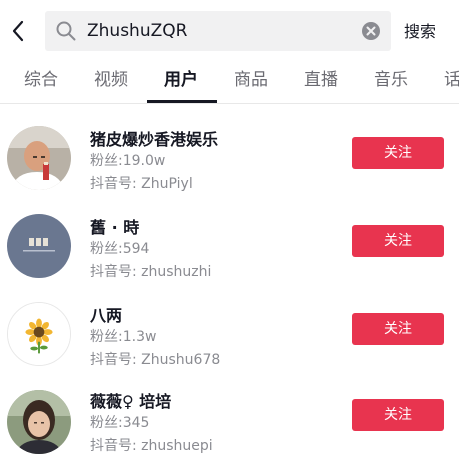 The width and height of the screenshot is (459, 468). Describe the element at coordinates (128, 161) in the screenshot. I see `fans-count: 粉丝:19.0w` at that location.